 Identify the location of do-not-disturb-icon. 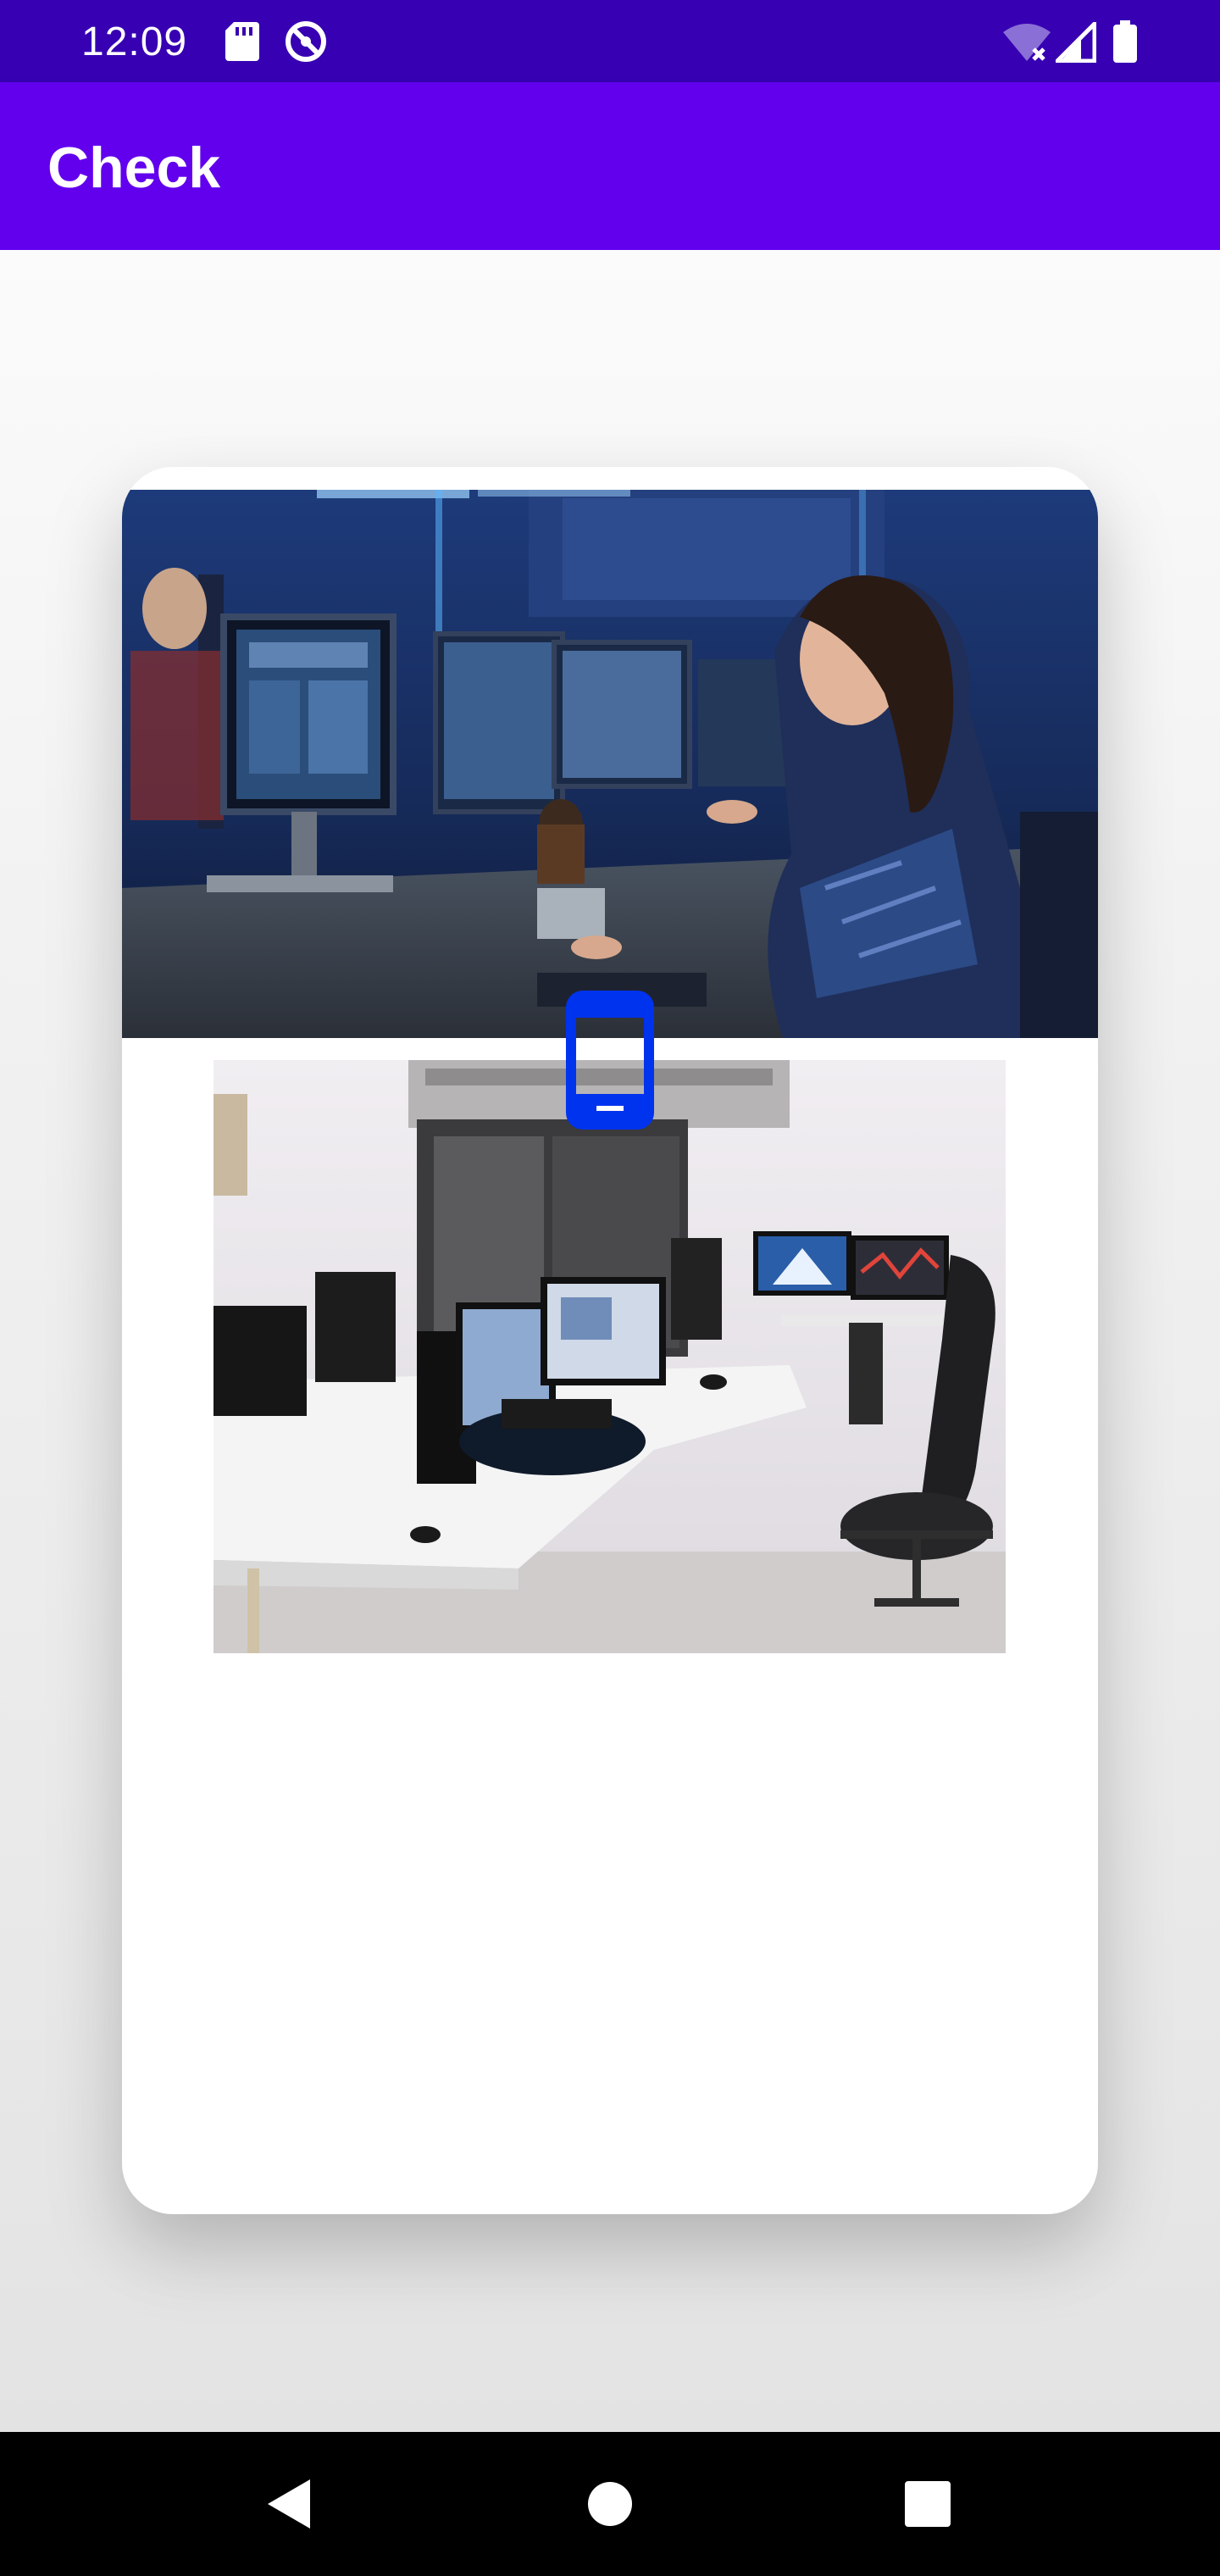
(306, 41).